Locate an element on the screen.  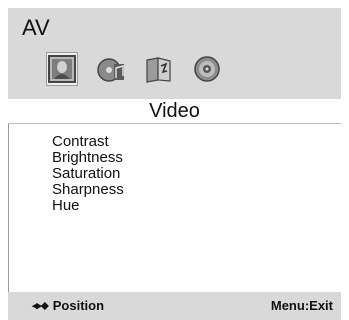
audio-disc-icon is located at coordinates (110, 70).